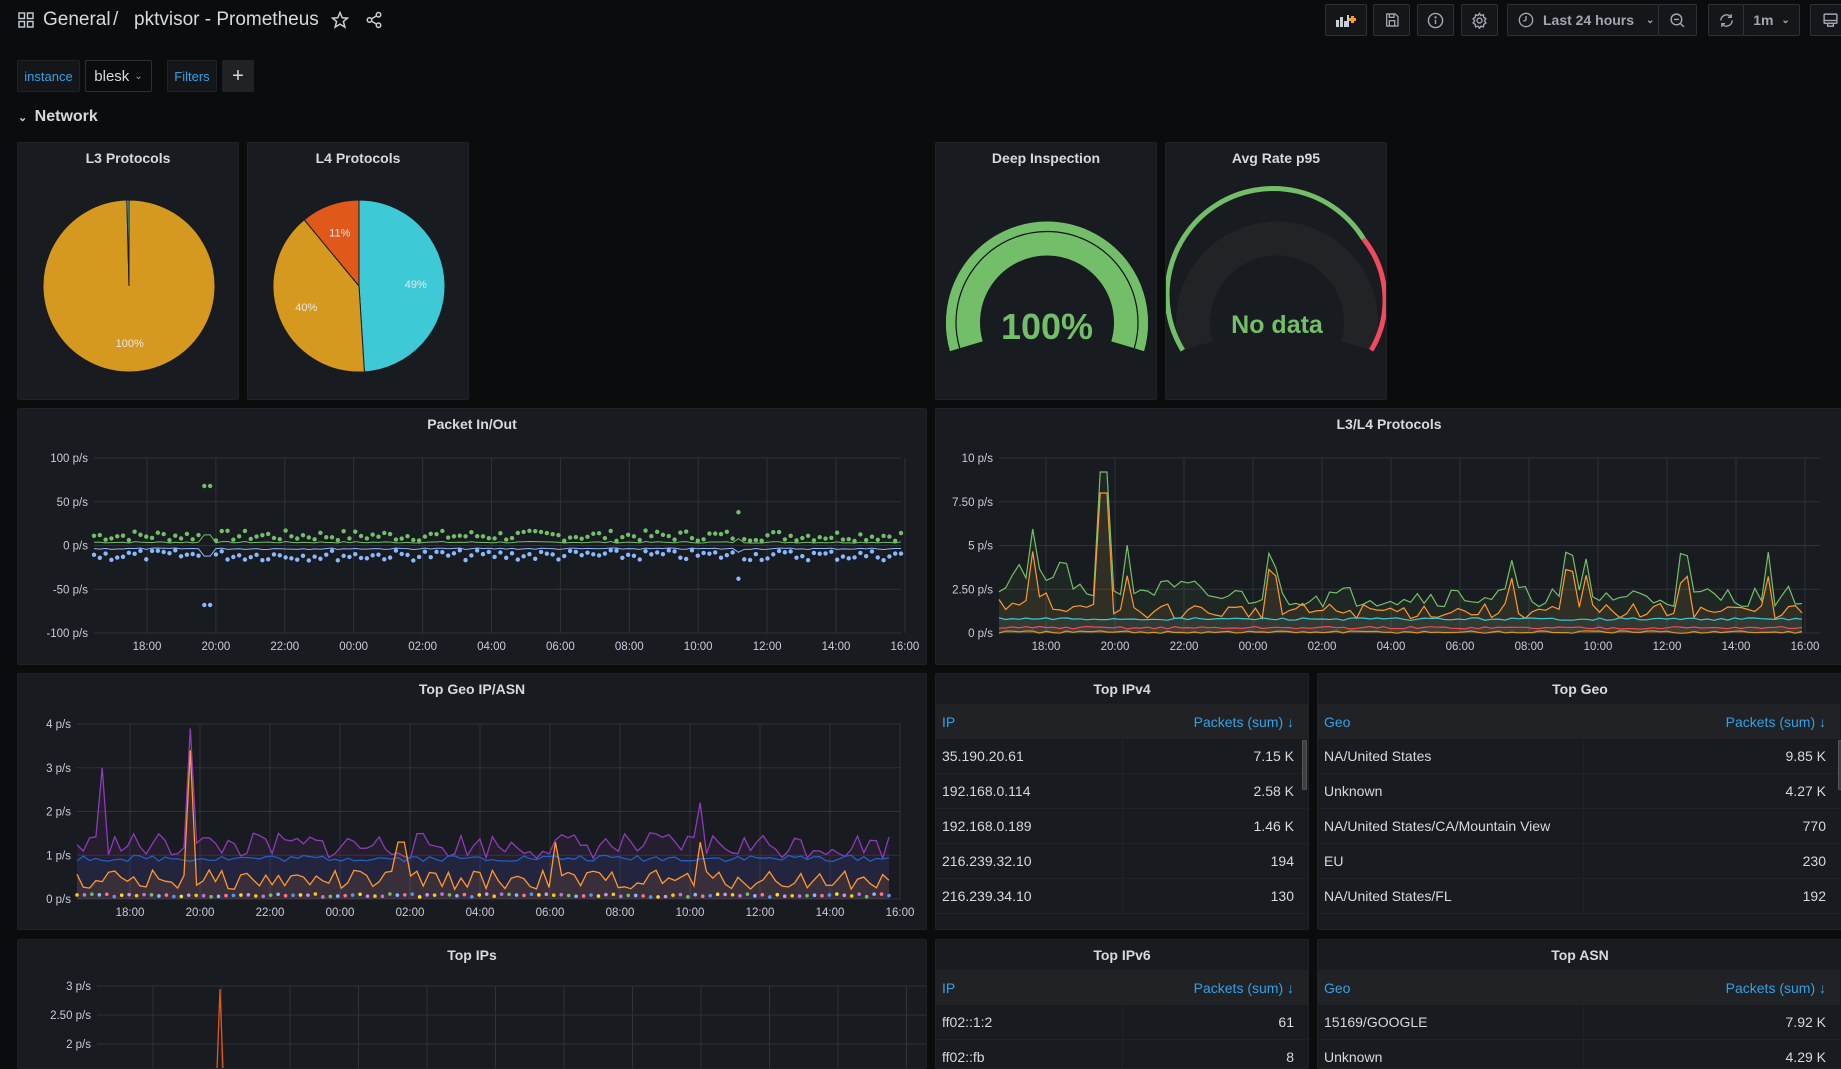 Image resolution: width=1841 pixels, height=1069 pixels. What do you see at coordinates (1579, 1054) in the screenshot?
I see `table-row: Unknown 4.29 K` at bounding box center [1579, 1054].